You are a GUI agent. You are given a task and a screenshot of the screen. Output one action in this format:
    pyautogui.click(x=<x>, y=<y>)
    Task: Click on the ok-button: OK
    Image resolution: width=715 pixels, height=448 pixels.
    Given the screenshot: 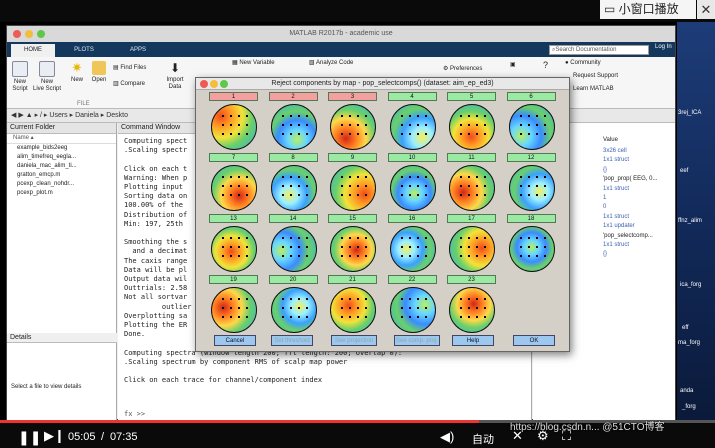 What is the action you would take?
    pyautogui.click(x=534, y=340)
    